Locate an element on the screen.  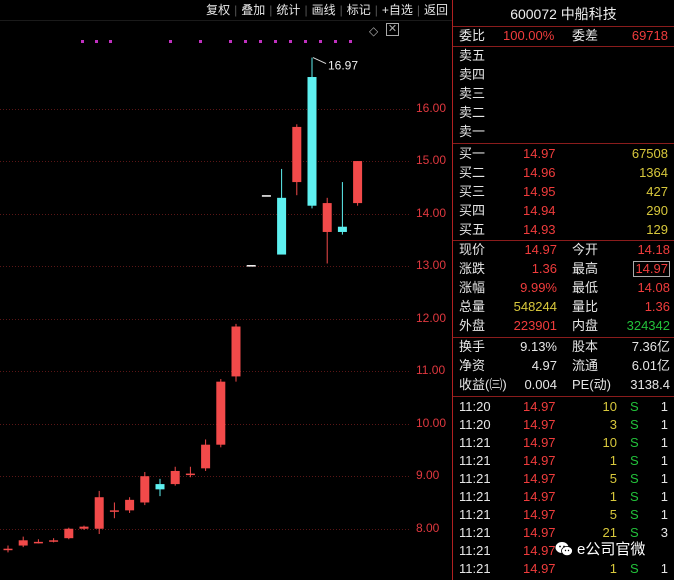
tick-row: 11:21 14.97 10 S 1 is located at coordinates (563, 443).